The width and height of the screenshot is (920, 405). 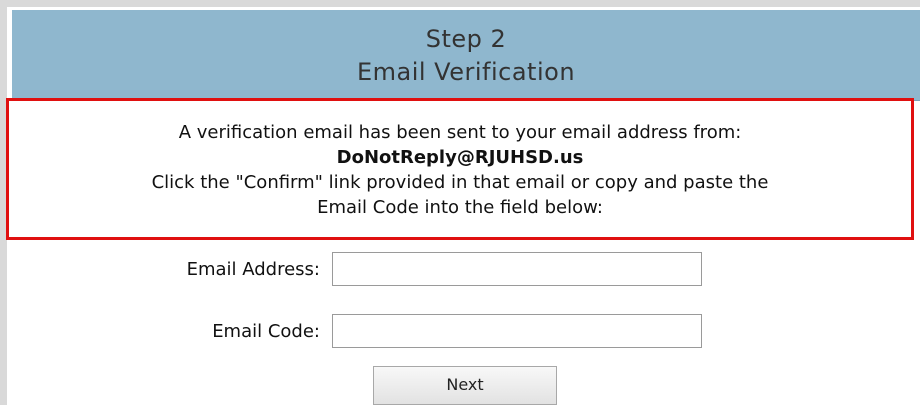 I want to click on notice-sender-address: DoNotReply@RJUHSD.us, so click(x=460, y=157).